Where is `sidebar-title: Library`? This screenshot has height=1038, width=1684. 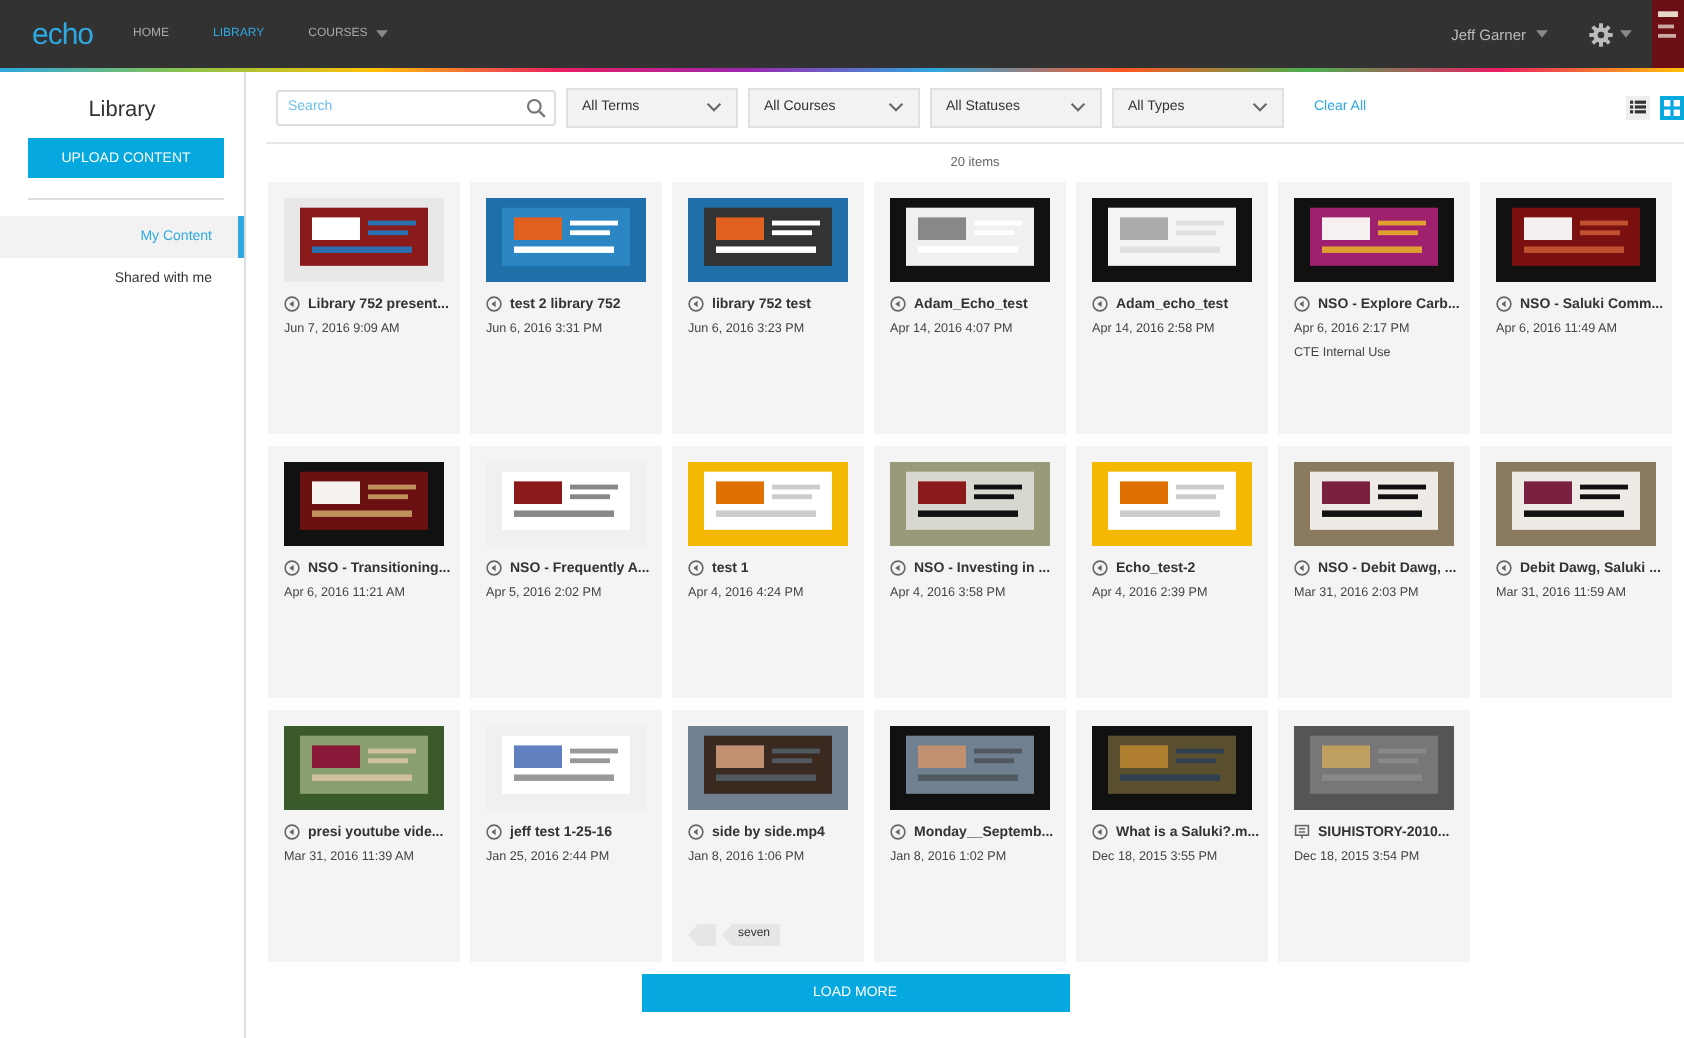
sidebar-title: Library is located at coordinates (122, 110).